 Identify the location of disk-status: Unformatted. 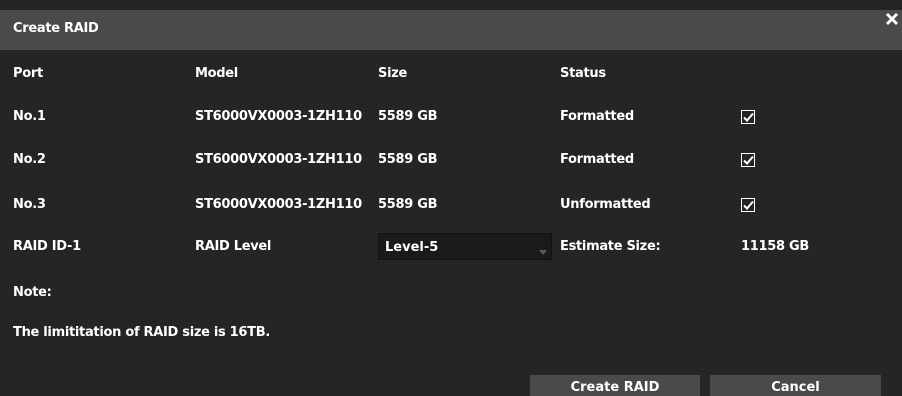
(605, 204).